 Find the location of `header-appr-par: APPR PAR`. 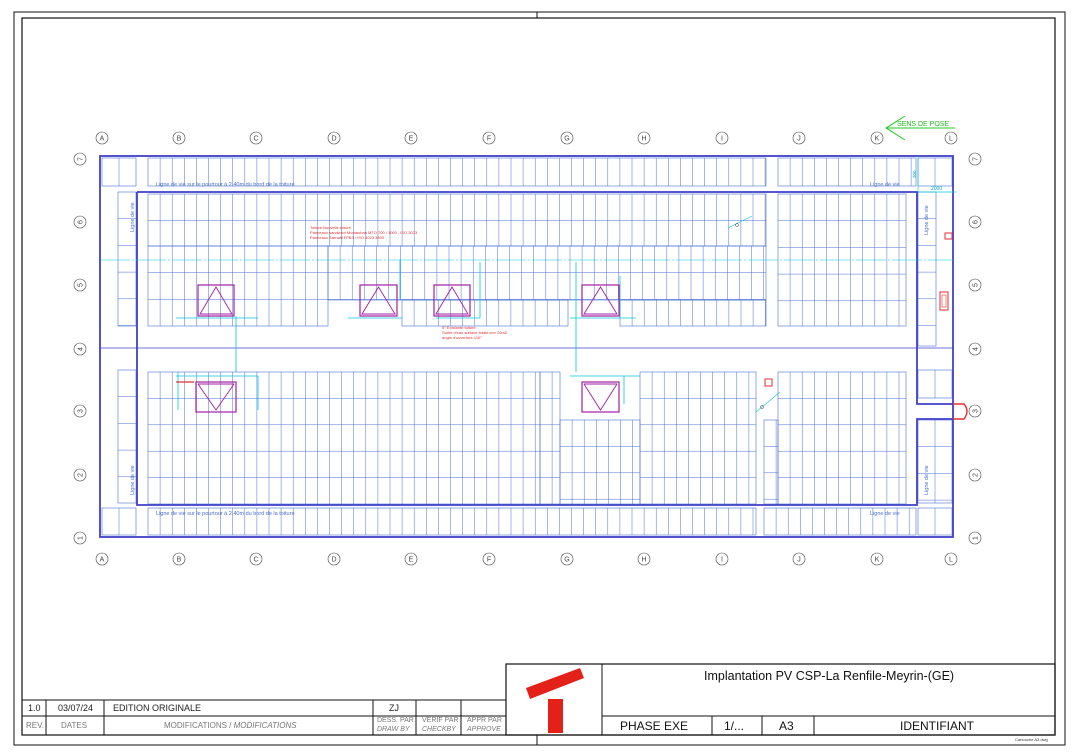

header-appr-par: APPR PAR is located at coordinates (484, 720).